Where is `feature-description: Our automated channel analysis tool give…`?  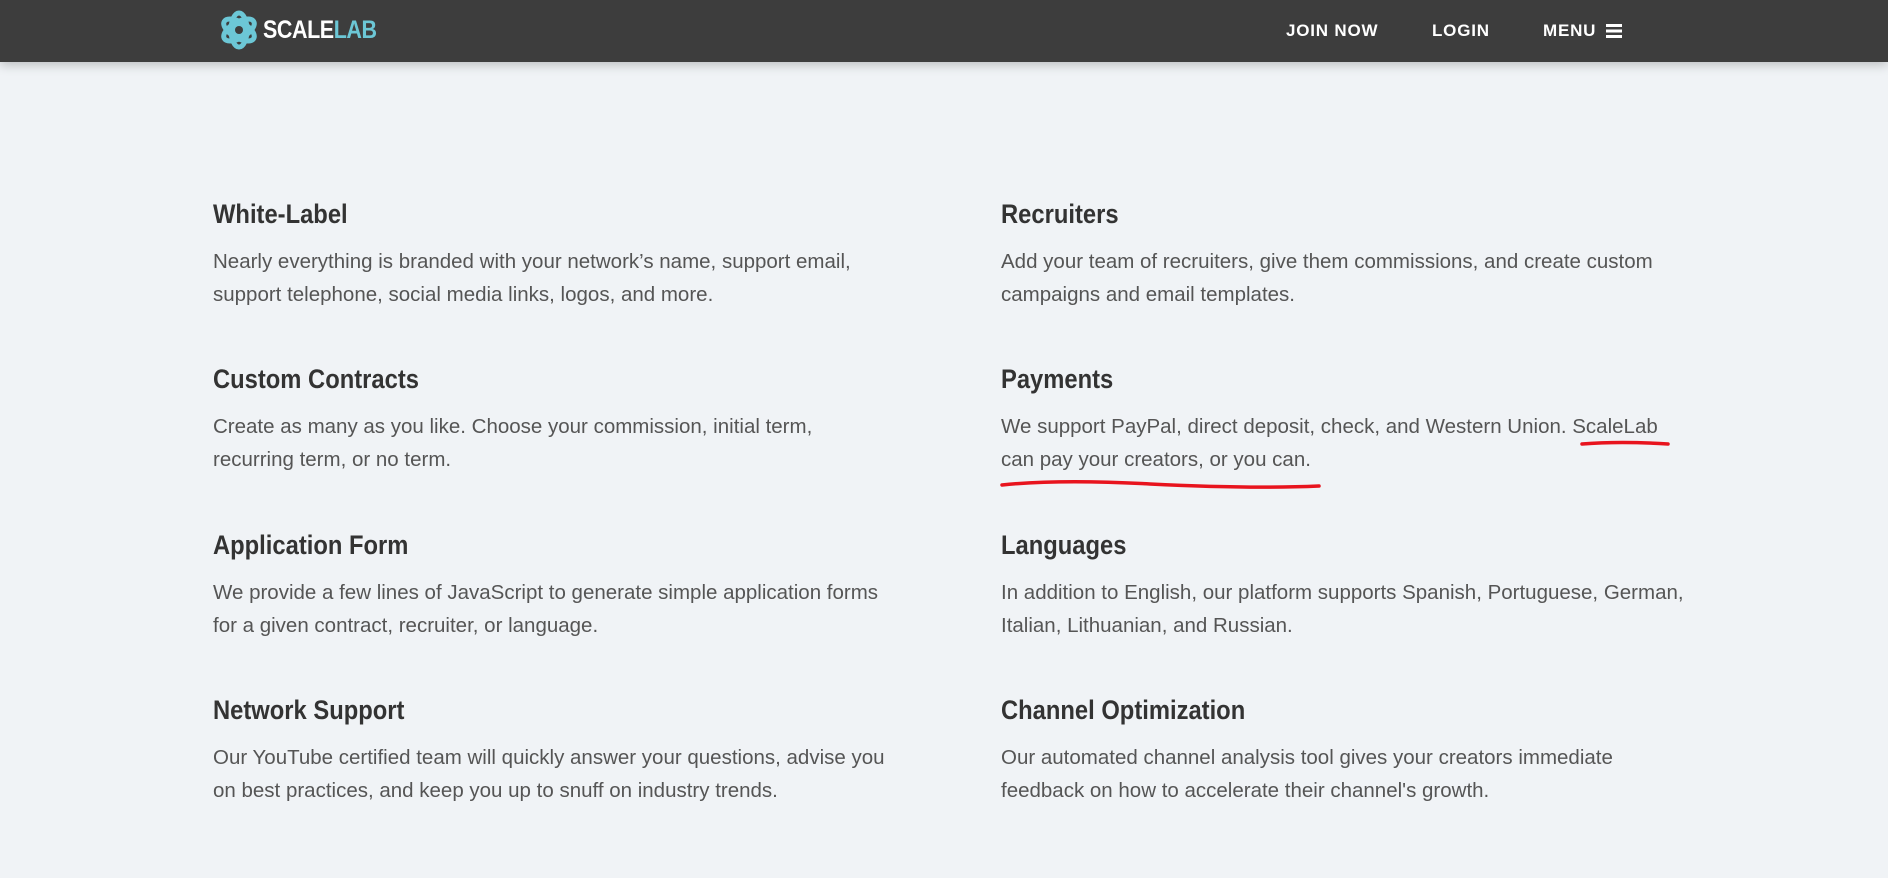 feature-description: Our automated channel analysis tool give… is located at coordinates (1307, 774).